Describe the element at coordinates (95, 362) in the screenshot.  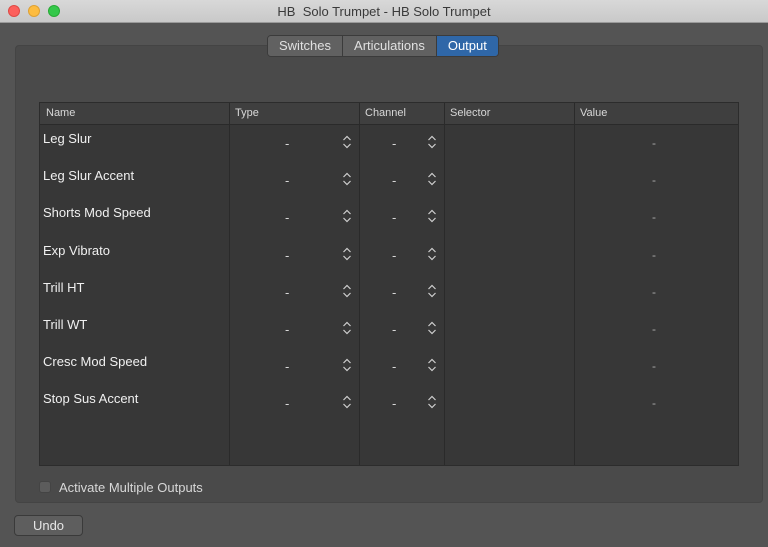
I see `row-name: Cresc Mod Speed` at that location.